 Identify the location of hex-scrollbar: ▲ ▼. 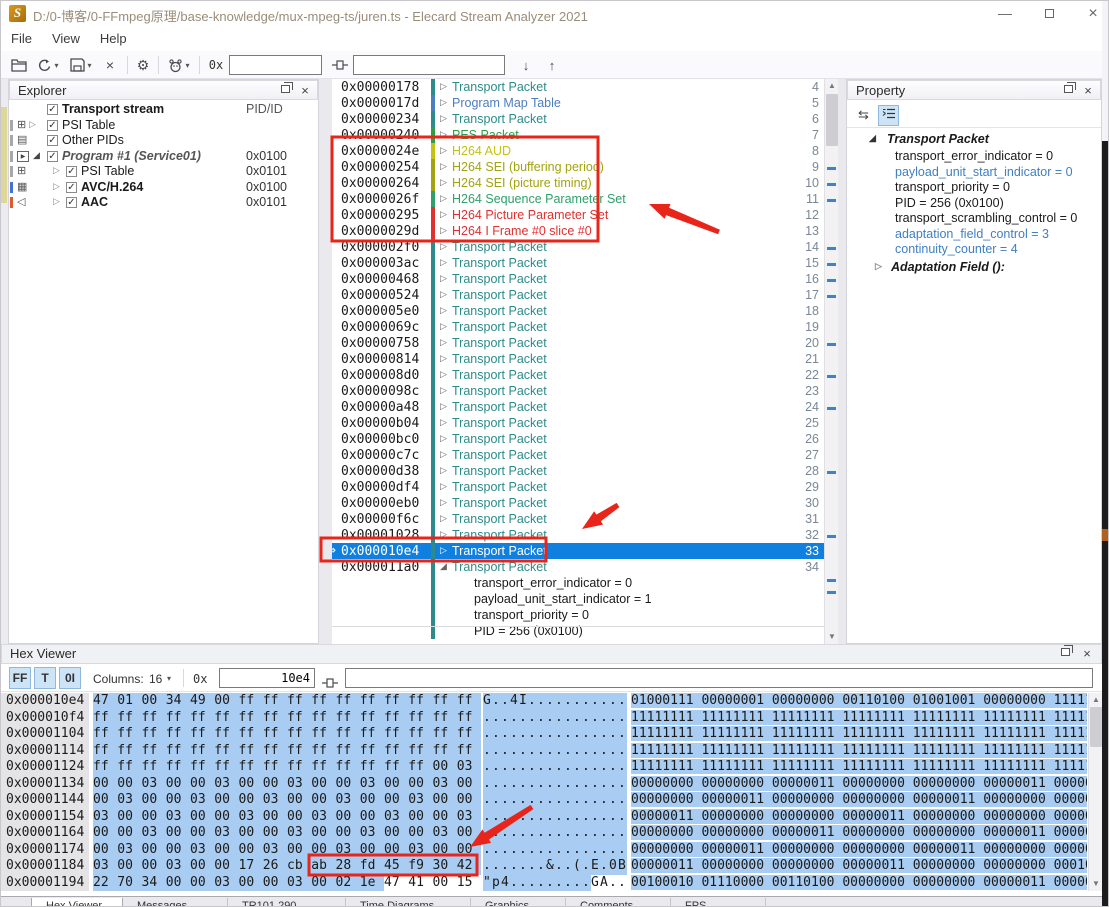
(1095, 792).